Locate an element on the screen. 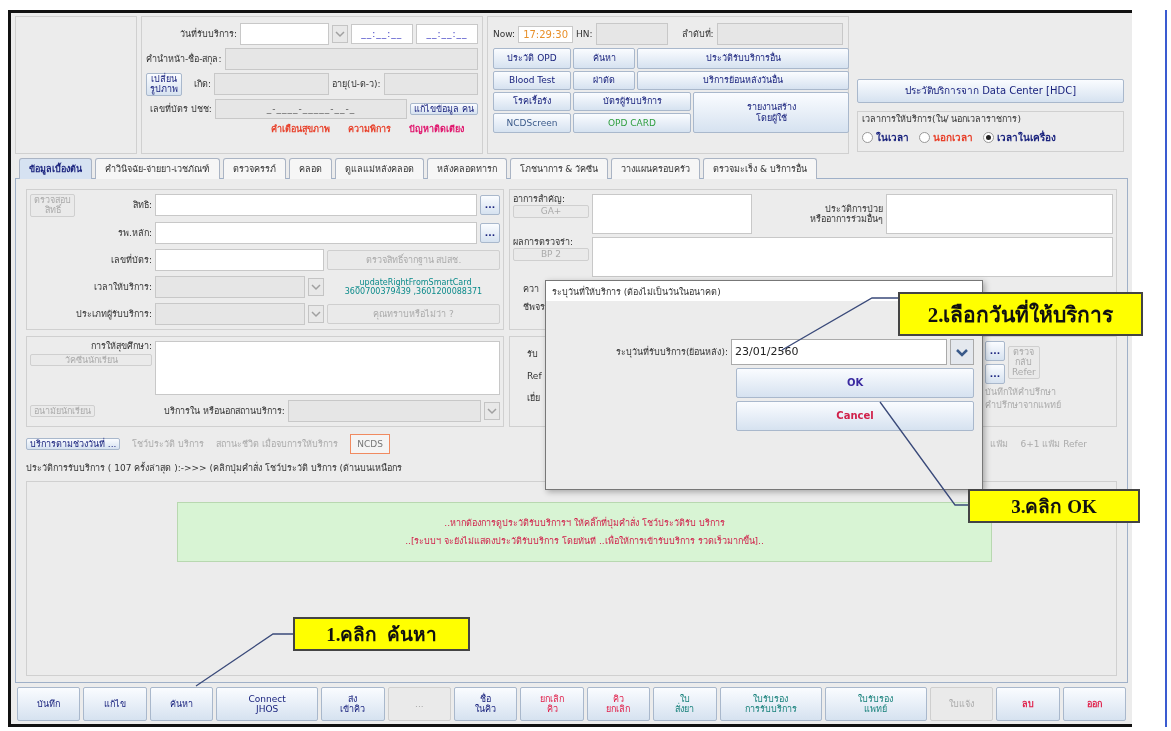 The image size is (1171, 731). hospital-field is located at coordinates (316, 232).